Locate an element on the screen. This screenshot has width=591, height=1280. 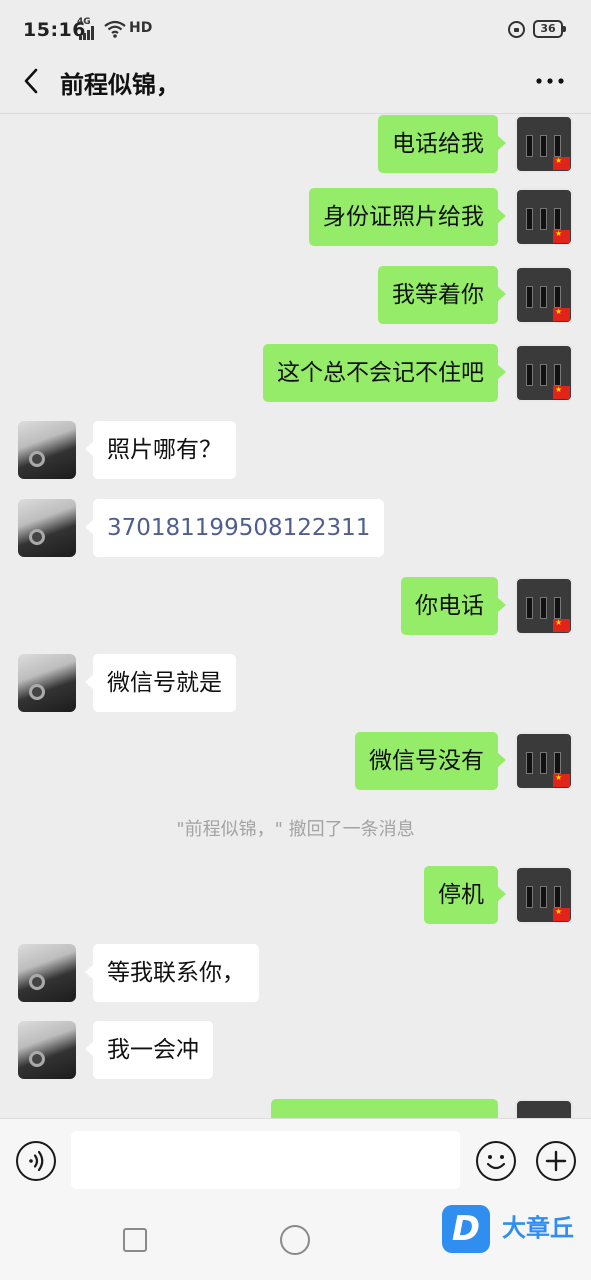
signal-icon is located at coordinates (88, 33).